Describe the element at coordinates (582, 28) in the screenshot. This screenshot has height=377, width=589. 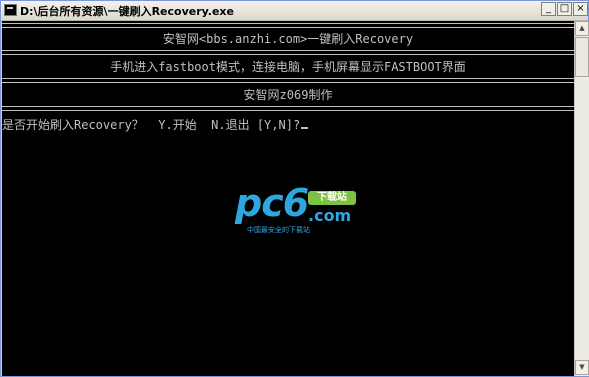
I see `scroll-up-arrow-icon: ▲` at that location.